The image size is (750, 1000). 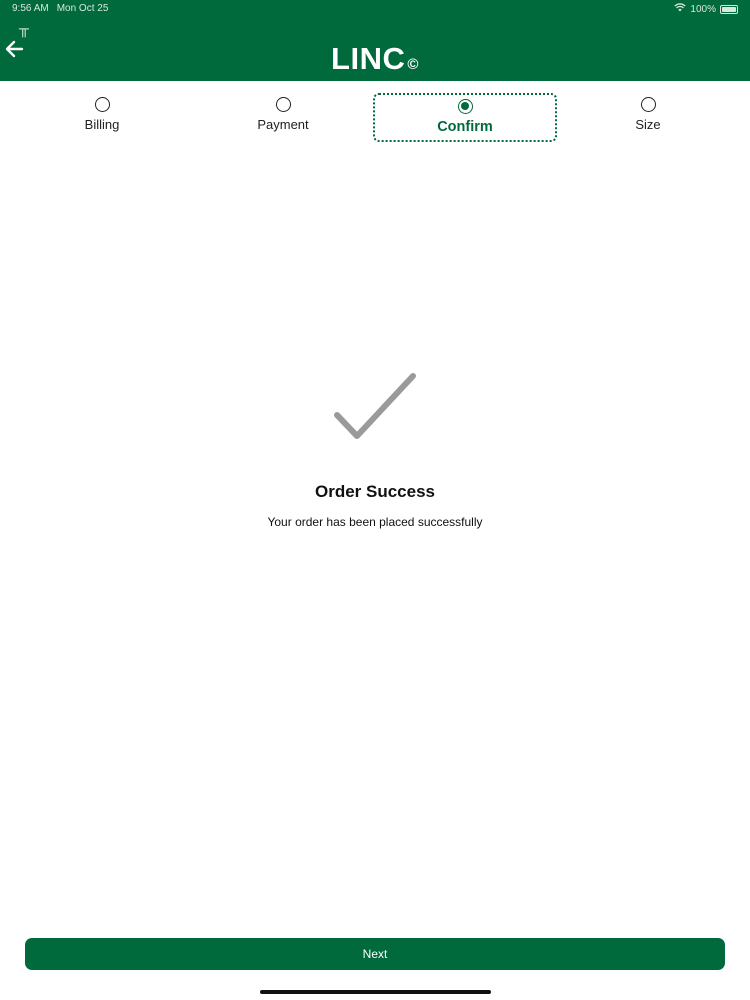 What do you see at coordinates (375, 406) in the screenshot?
I see `checkmark-icon` at bounding box center [375, 406].